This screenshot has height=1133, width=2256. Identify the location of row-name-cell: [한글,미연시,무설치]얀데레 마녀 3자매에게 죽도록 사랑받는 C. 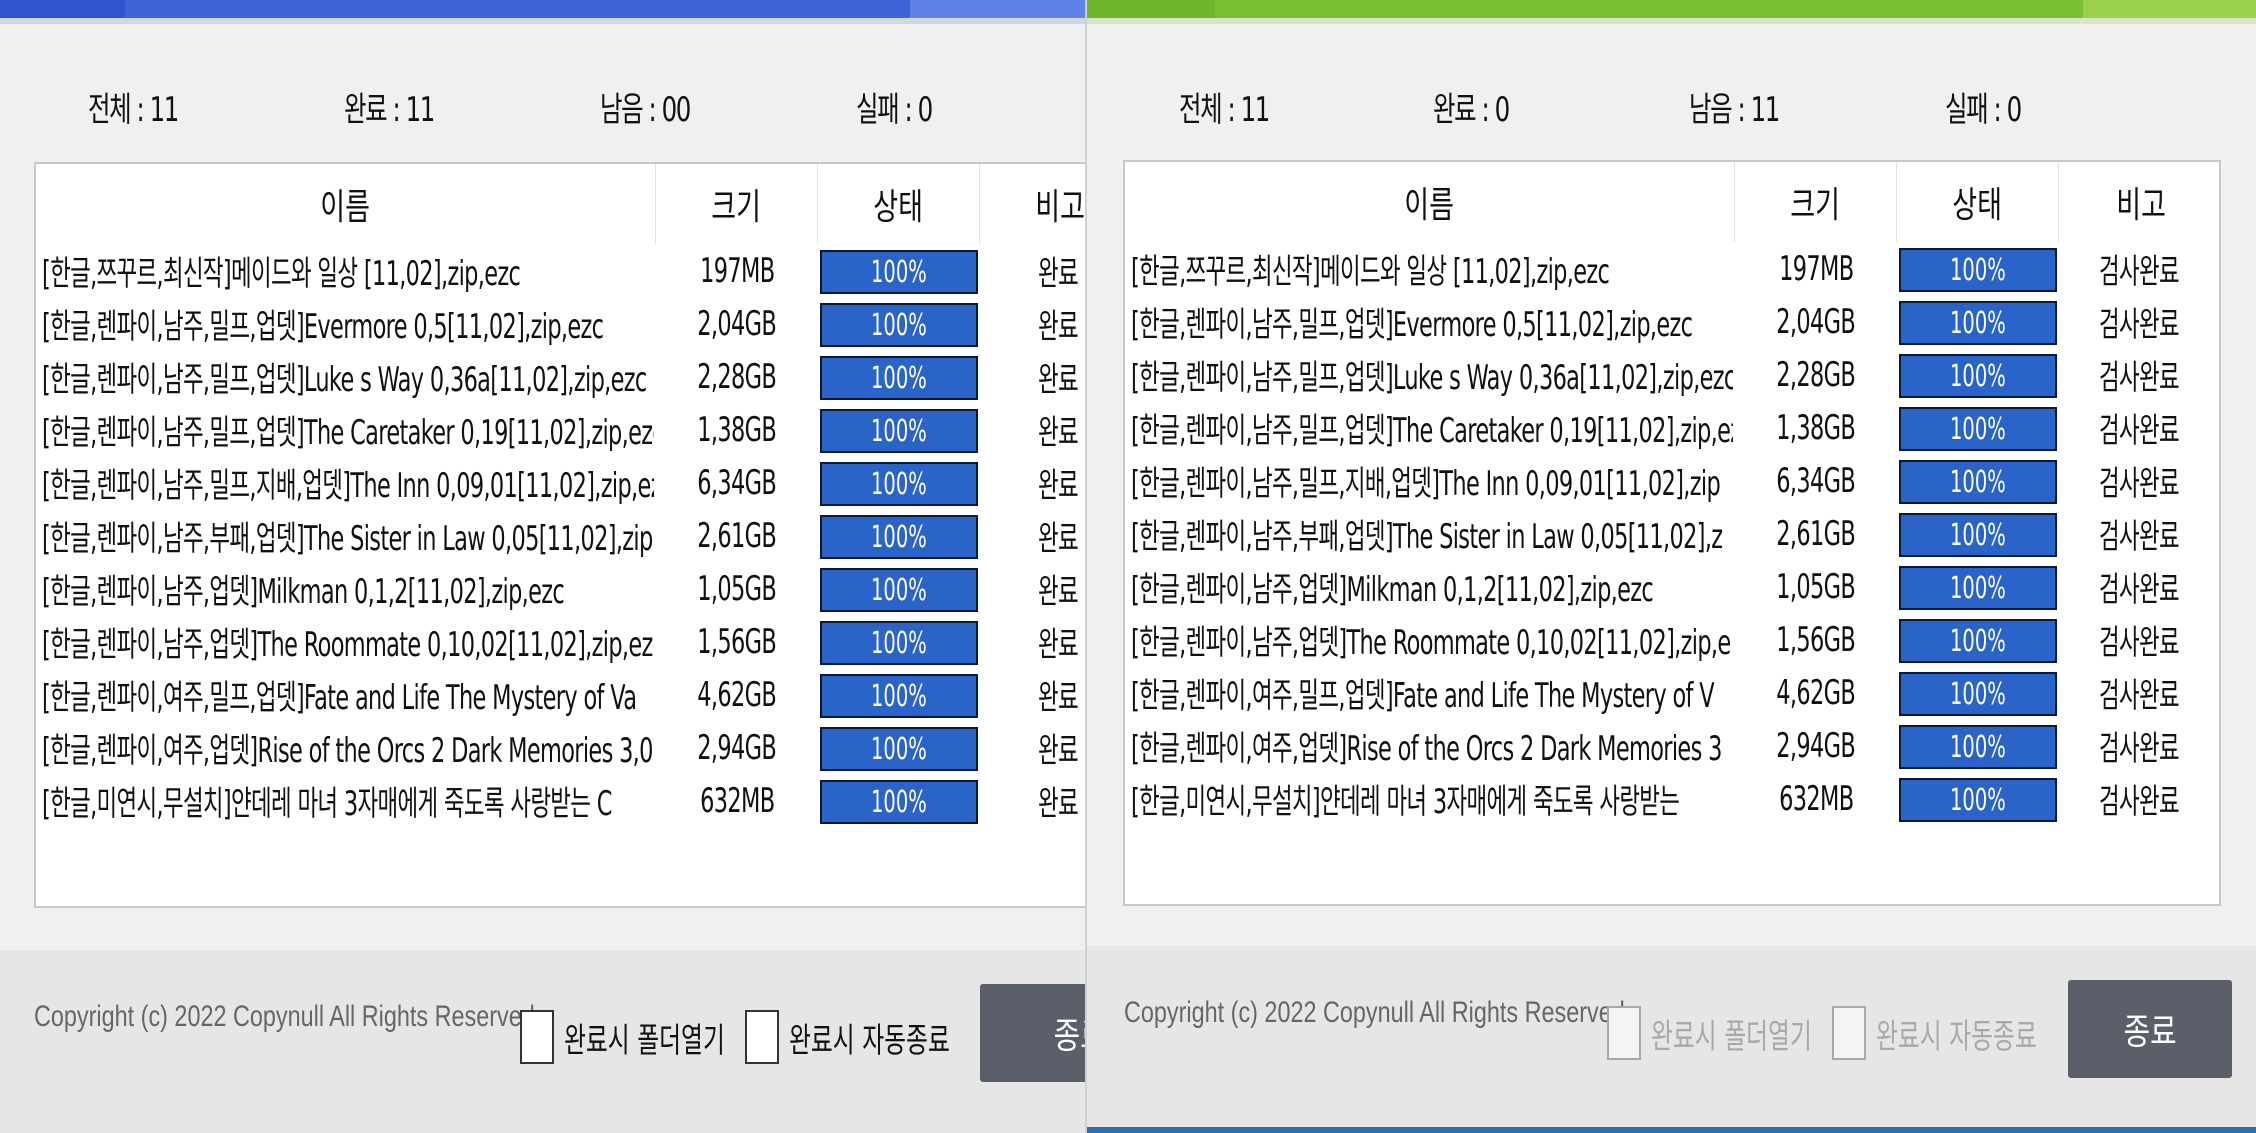
(348, 800).